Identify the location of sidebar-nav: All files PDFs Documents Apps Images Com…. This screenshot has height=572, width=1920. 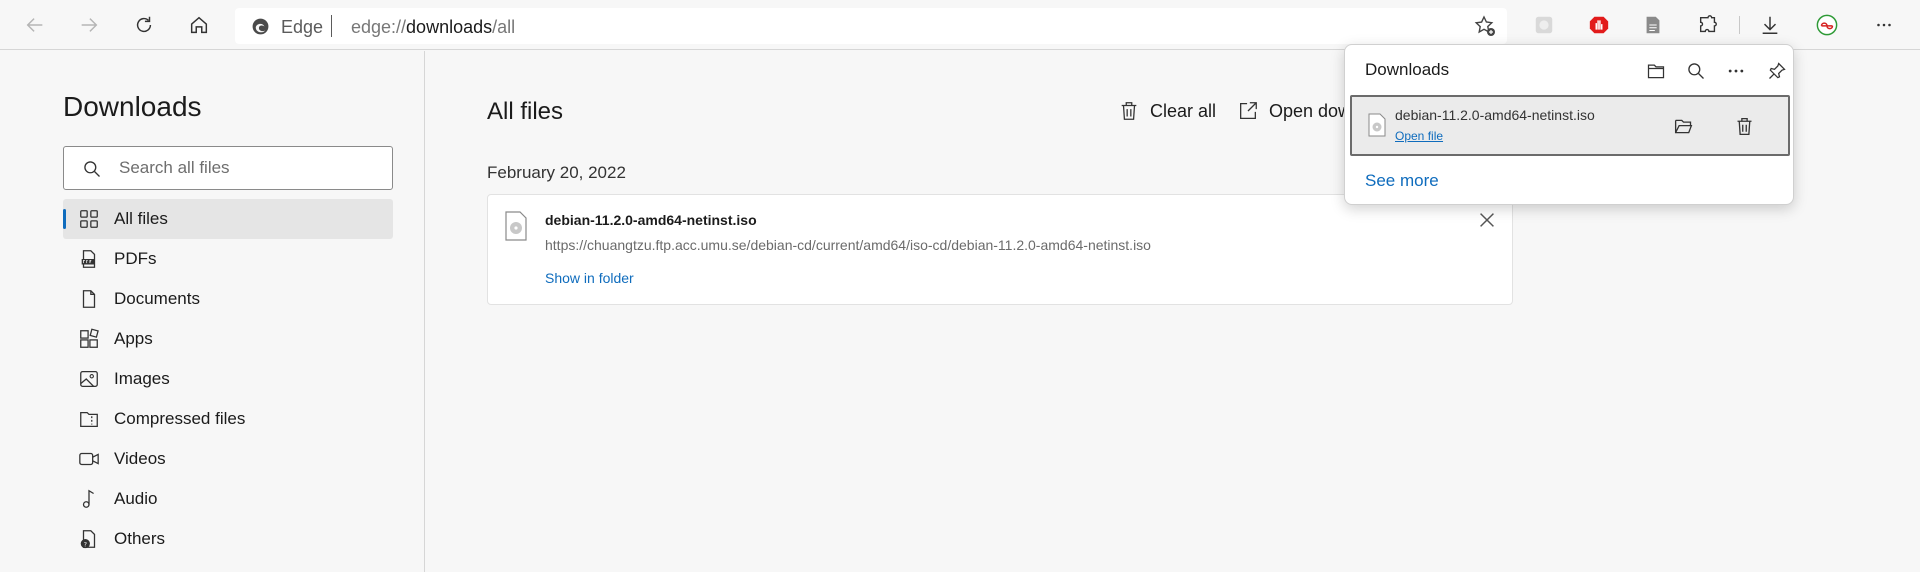
(228, 379).